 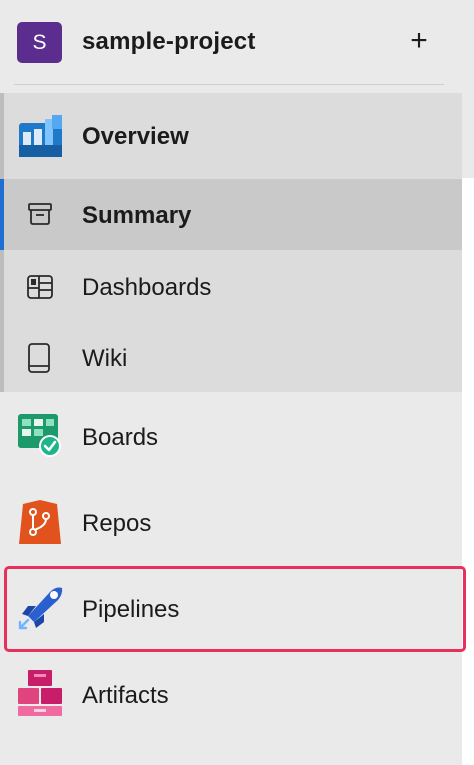 What do you see at coordinates (231, 285) in the screenshot?
I see `nav-item-dashboards: Dashboards` at bounding box center [231, 285].